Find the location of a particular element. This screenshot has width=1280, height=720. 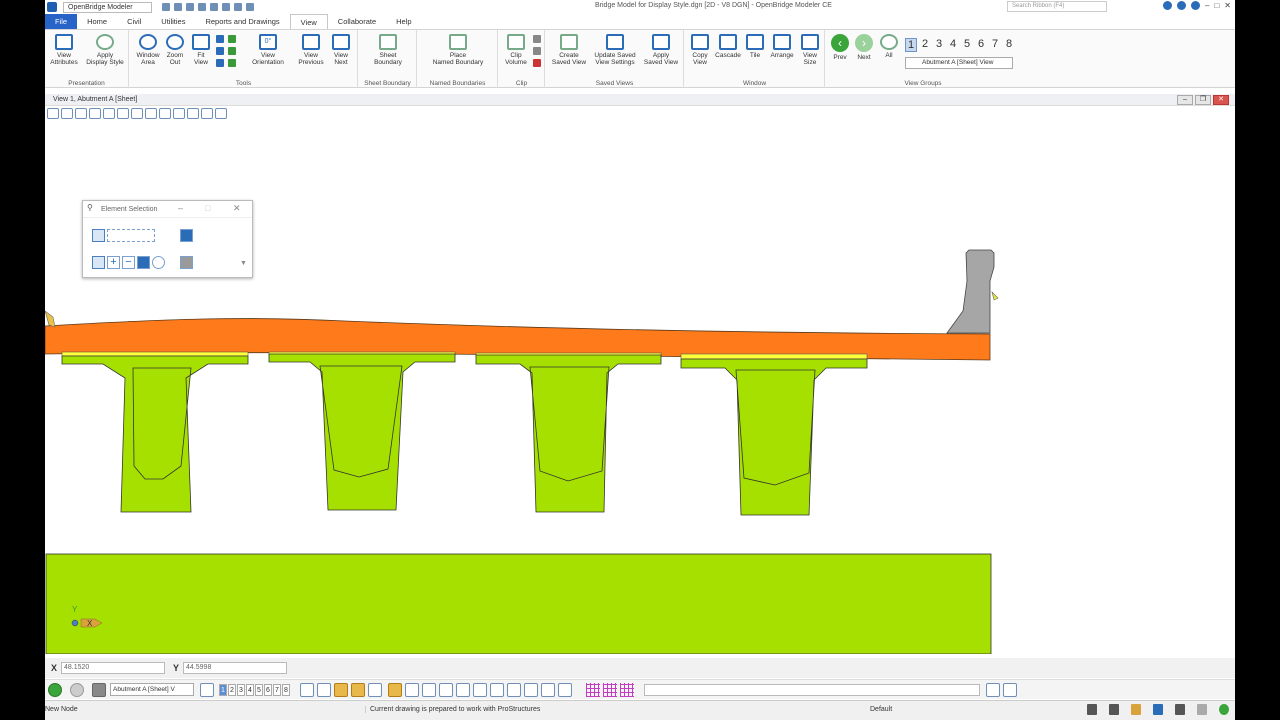

subtract-selection-icon: − is located at coordinates (128, 262).